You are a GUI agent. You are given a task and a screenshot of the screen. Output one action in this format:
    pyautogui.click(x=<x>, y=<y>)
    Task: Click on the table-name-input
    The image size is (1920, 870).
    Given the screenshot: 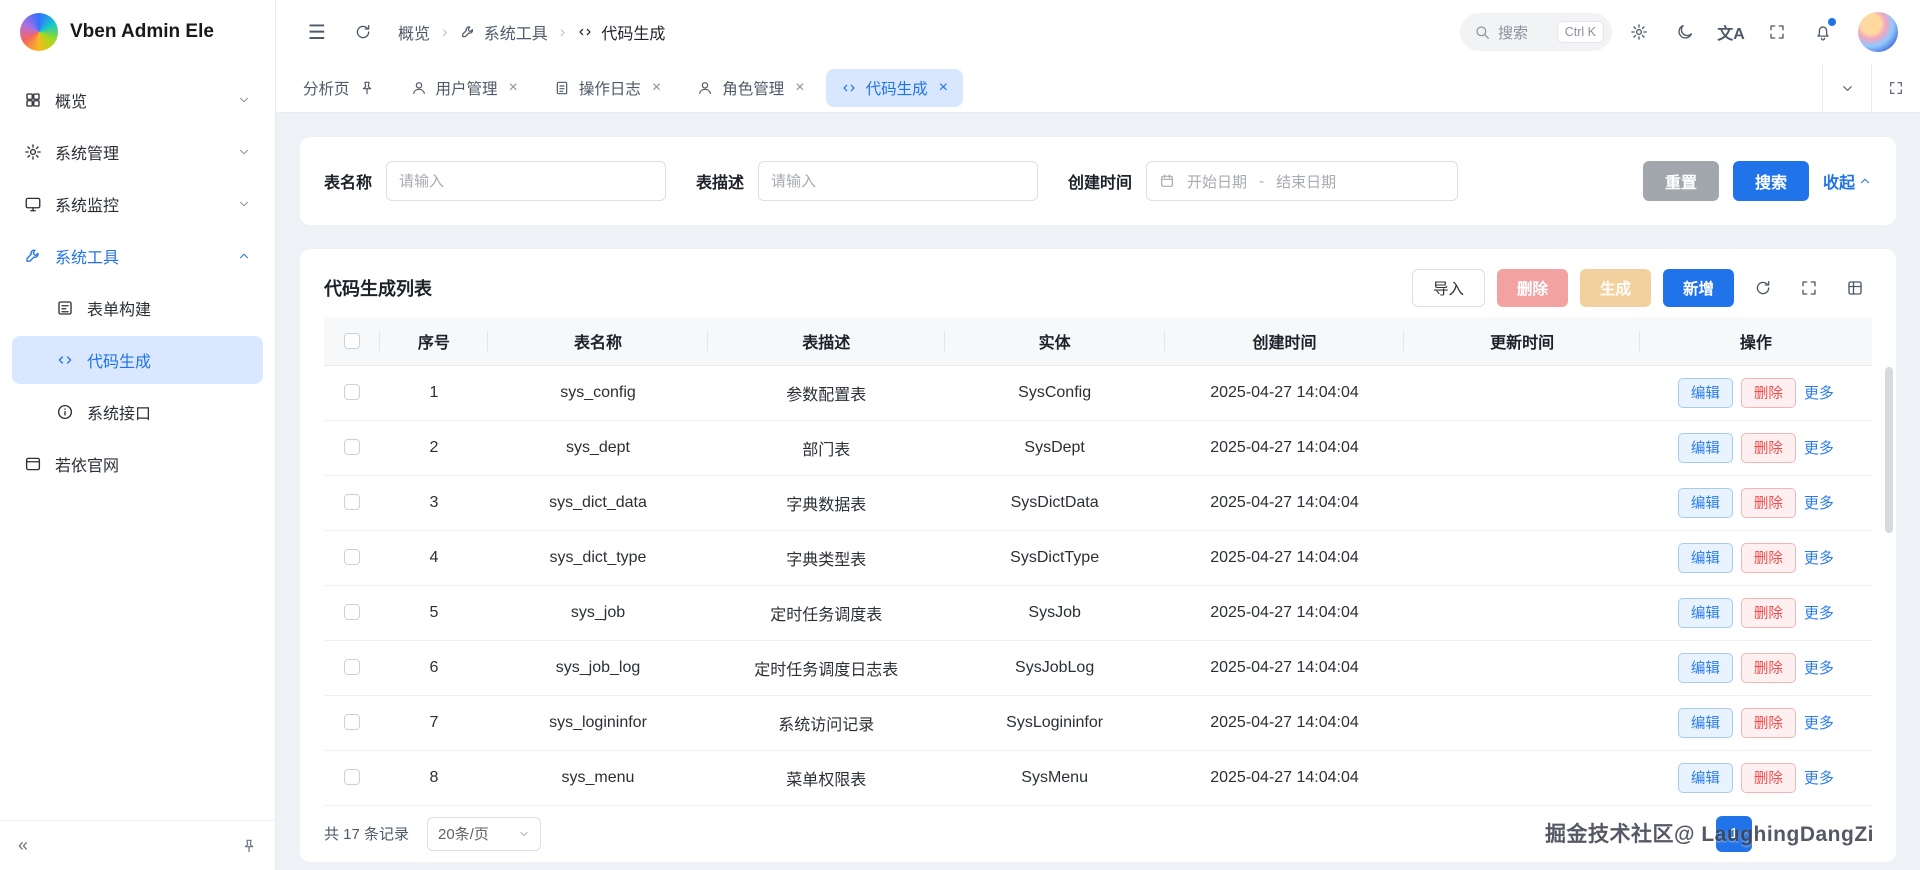 What is the action you would take?
    pyautogui.click(x=526, y=181)
    